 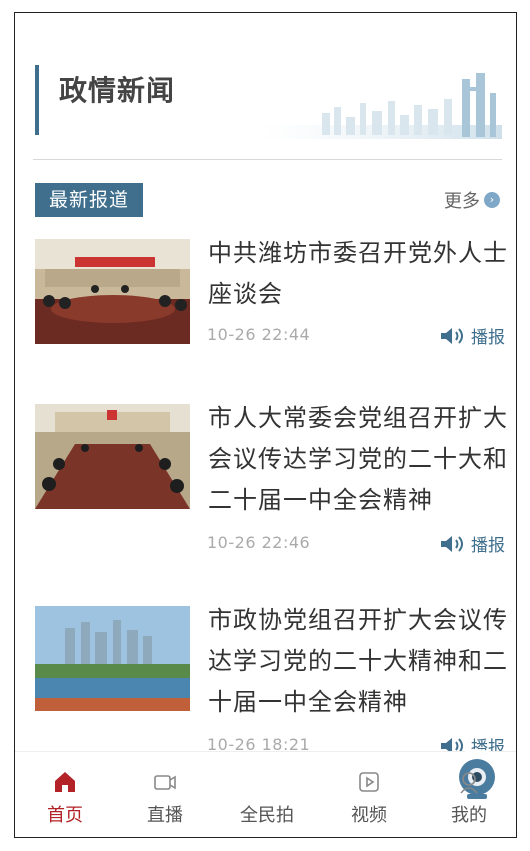 What do you see at coordinates (358, 661) in the screenshot?
I see `news-title: 市政协党组召开扩大会议传达学习党的二十大精神和二十届一中全会精神` at bounding box center [358, 661].